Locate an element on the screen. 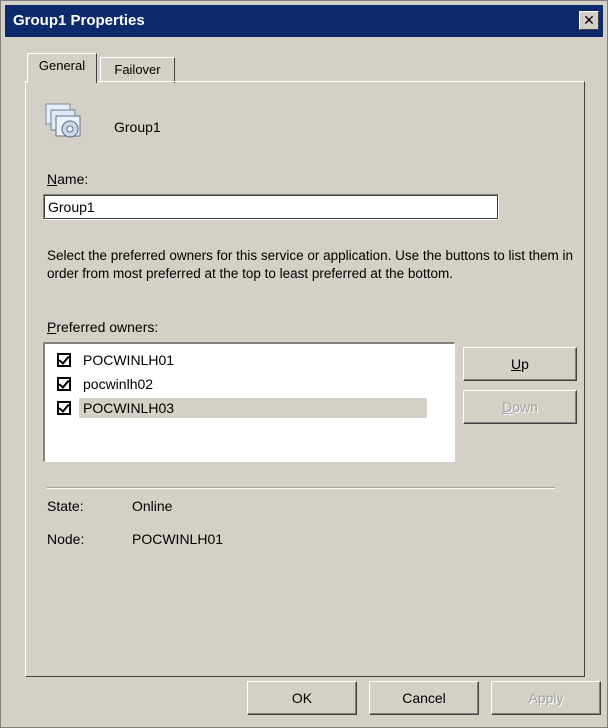 The image size is (608, 728). close-icon: ✕ is located at coordinates (589, 20).